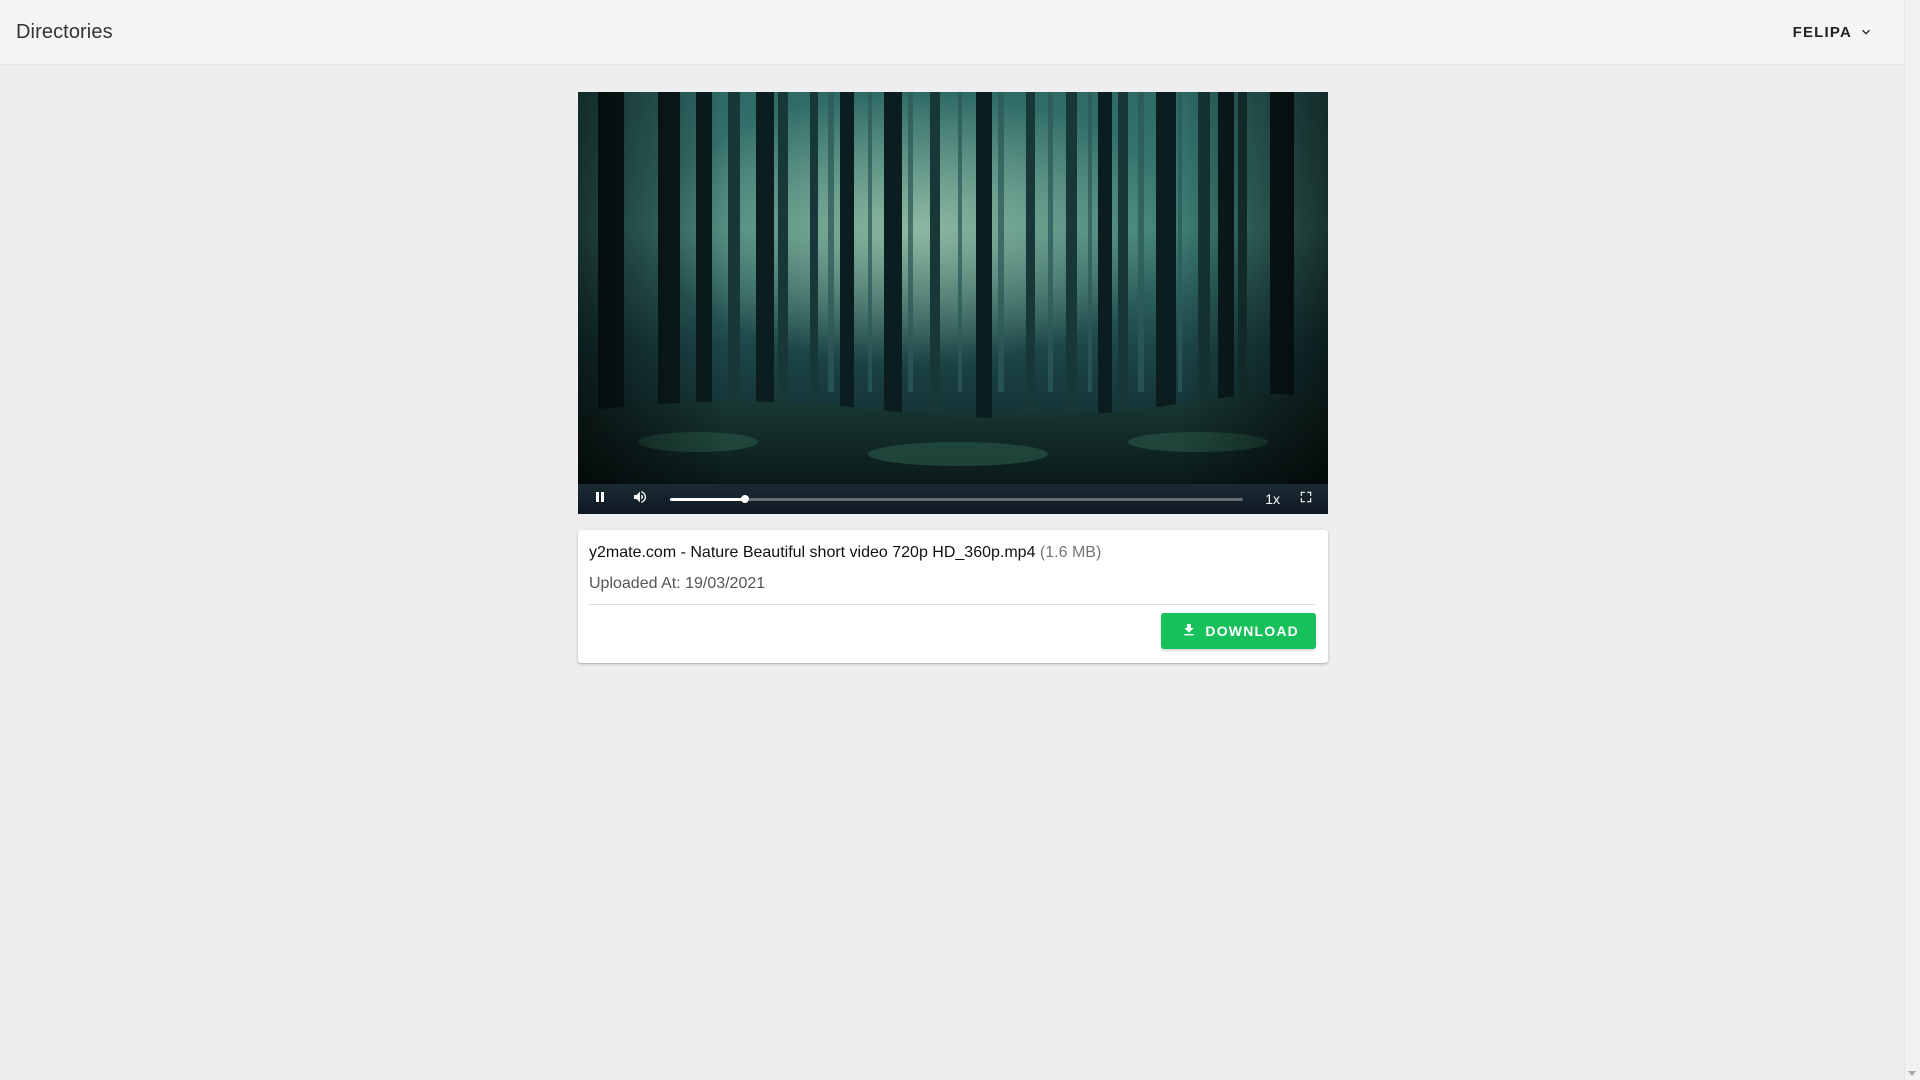 This screenshot has height=1080, width=1920. I want to click on download-button: DOWNLOAD, so click(1238, 631).